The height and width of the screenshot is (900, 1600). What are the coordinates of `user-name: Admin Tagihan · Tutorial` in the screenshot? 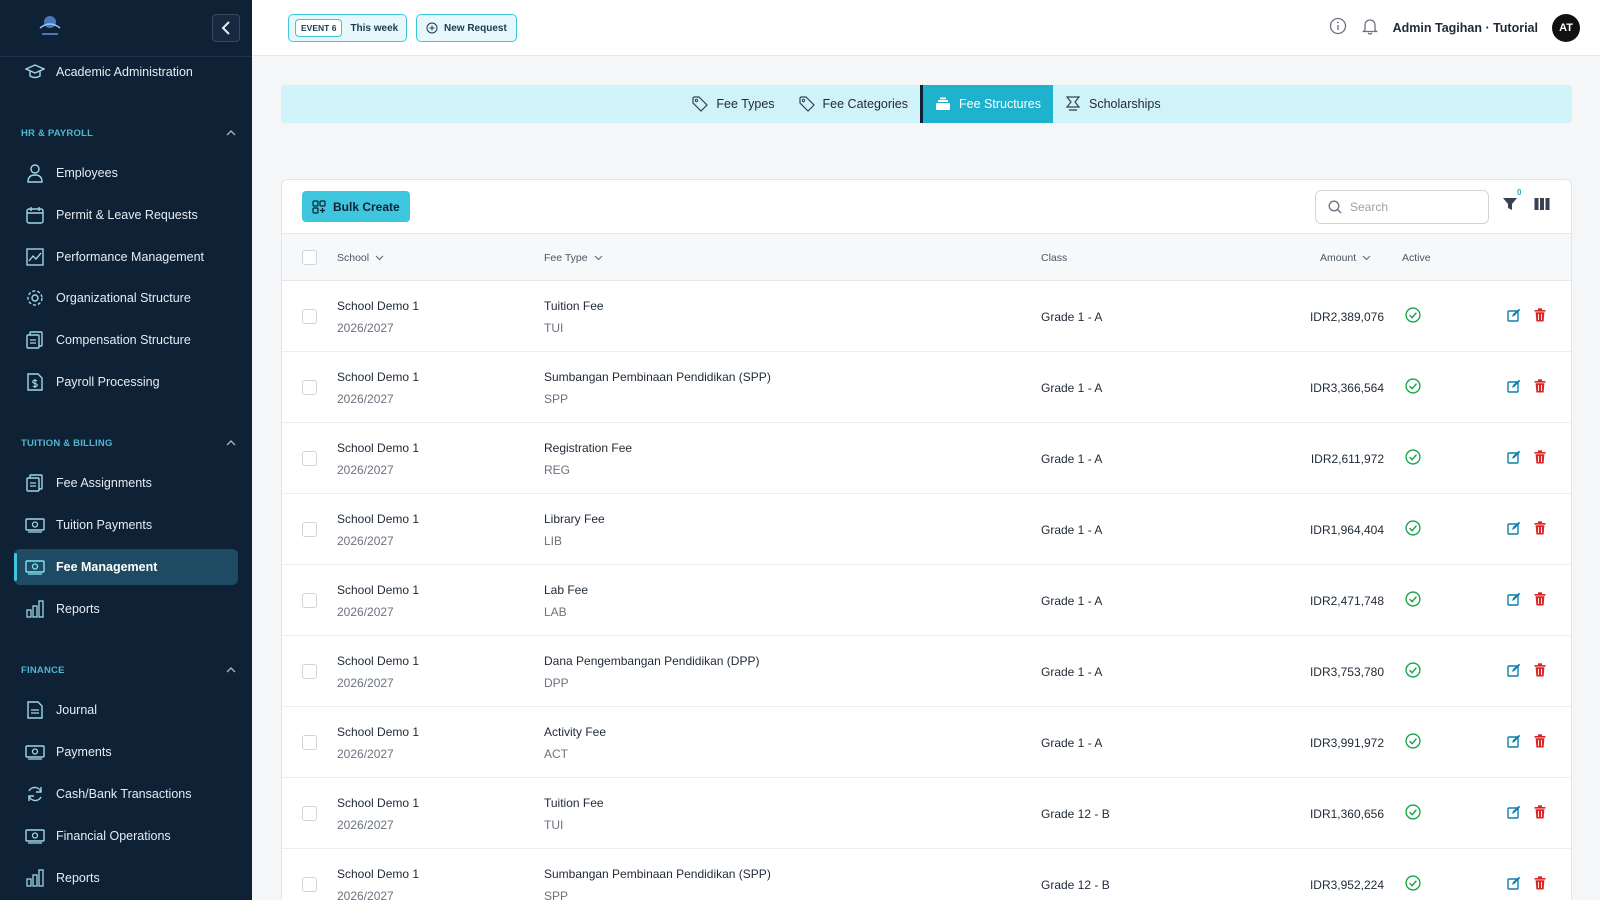 It's located at (1465, 28).